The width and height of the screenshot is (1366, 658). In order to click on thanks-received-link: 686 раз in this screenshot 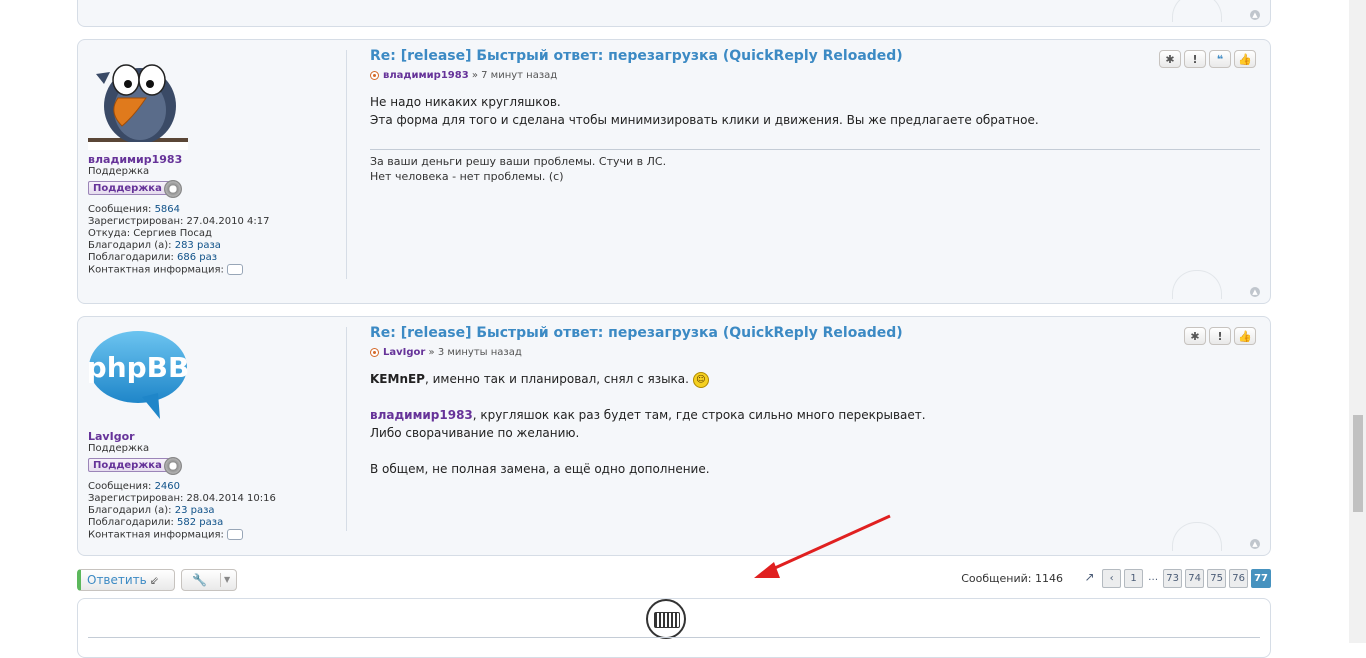, I will do `click(197, 257)`.